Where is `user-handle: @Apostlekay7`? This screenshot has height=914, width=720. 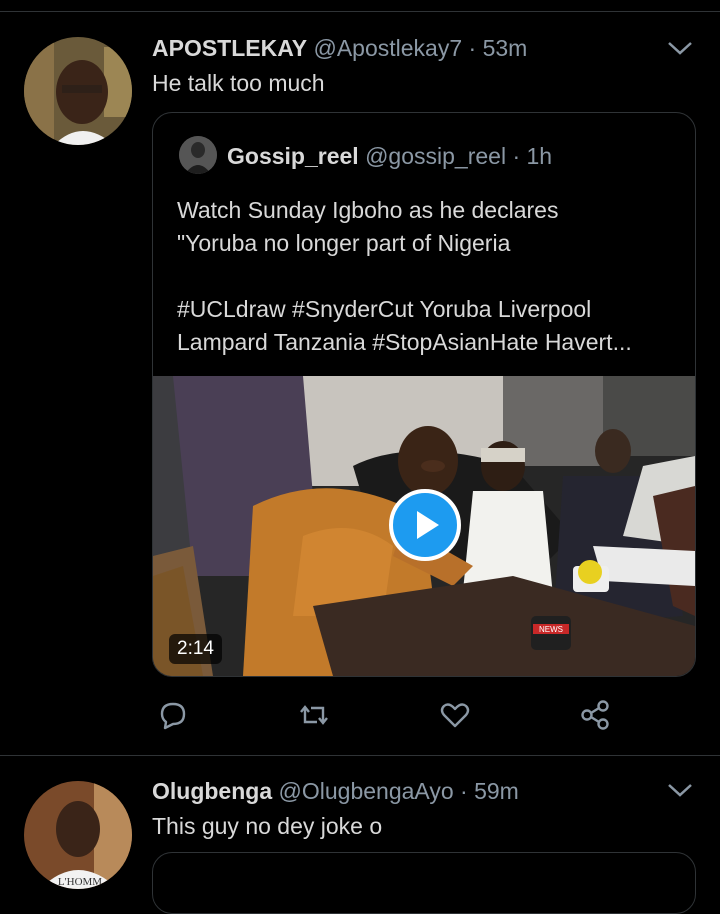
user-handle: @Apostlekay7 is located at coordinates (387, 48).